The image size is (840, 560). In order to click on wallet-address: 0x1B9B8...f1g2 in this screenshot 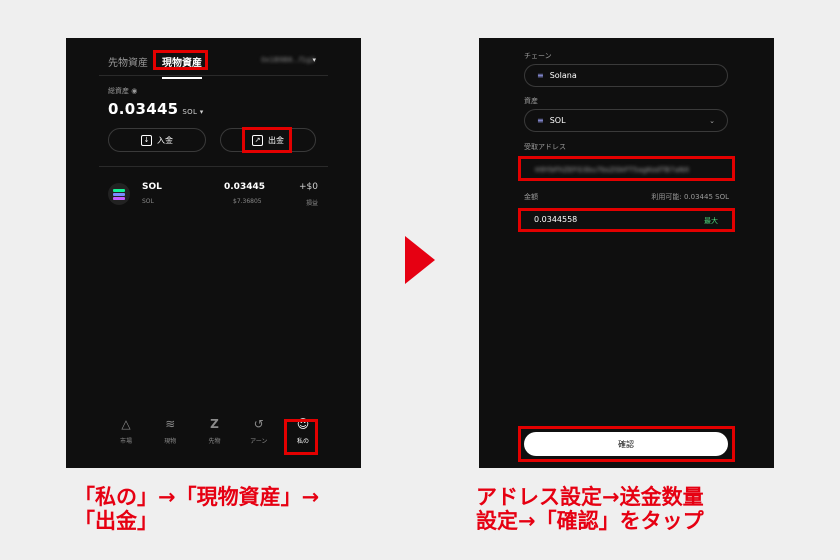, I will do `click(288, 60)`.